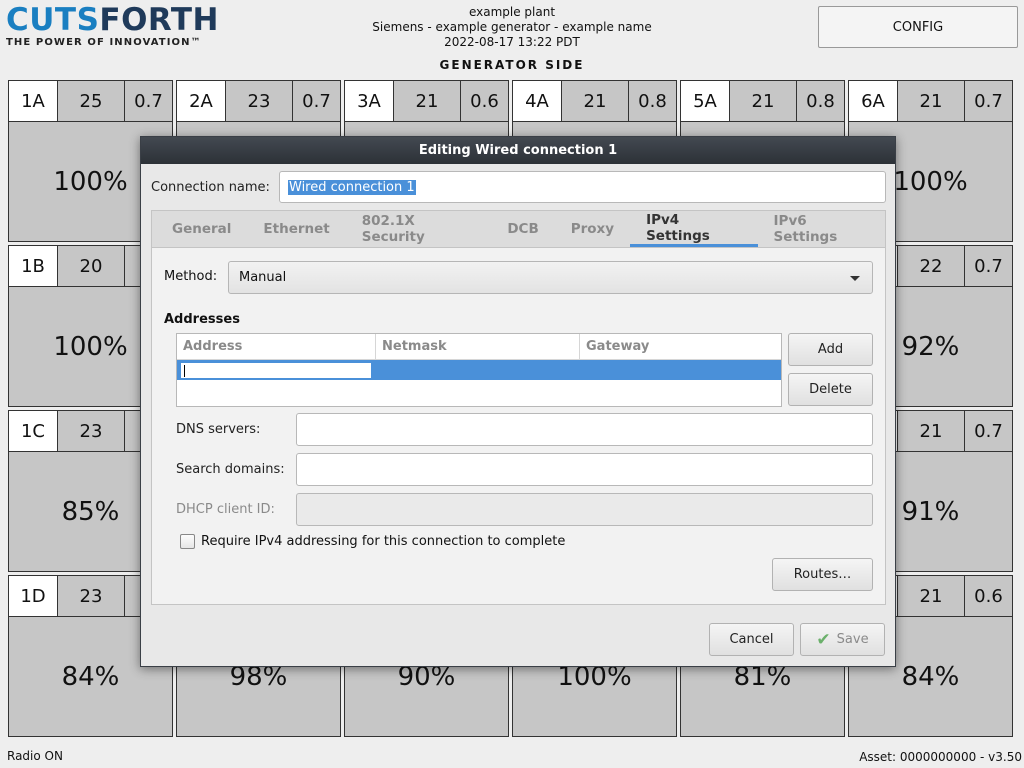 The width and height of the screenshot is (1024, 768). What do you see at coordinates (53, 20) in the screenshot?
I see `logo-text-cuts: CUTS` at bounding box center [53, 20].